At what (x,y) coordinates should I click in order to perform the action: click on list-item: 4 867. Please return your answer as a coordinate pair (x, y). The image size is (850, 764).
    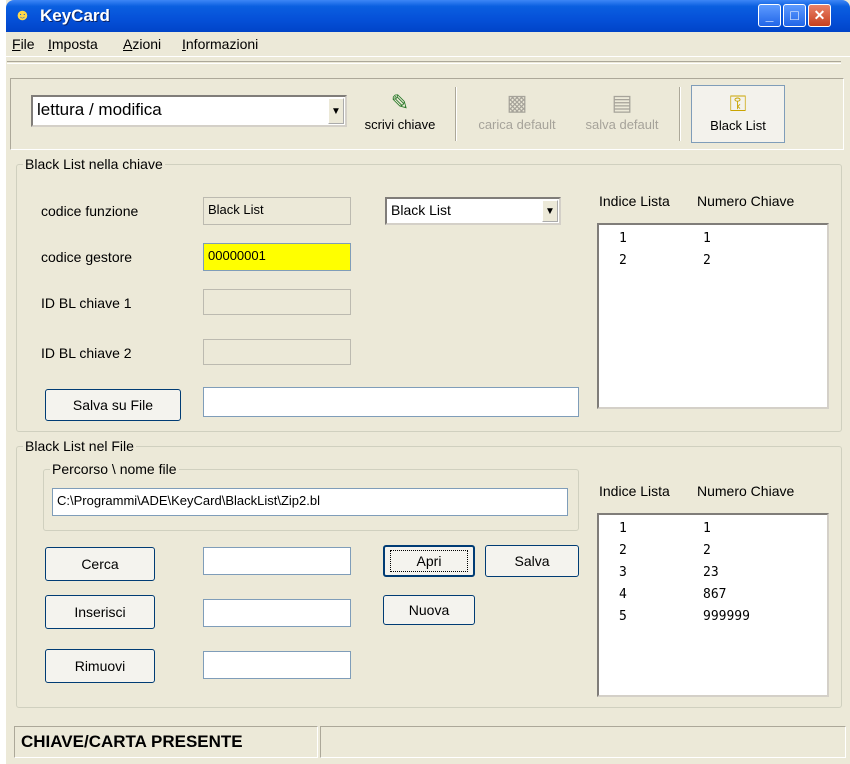
    Looking at the image, I should click on (713, 598).